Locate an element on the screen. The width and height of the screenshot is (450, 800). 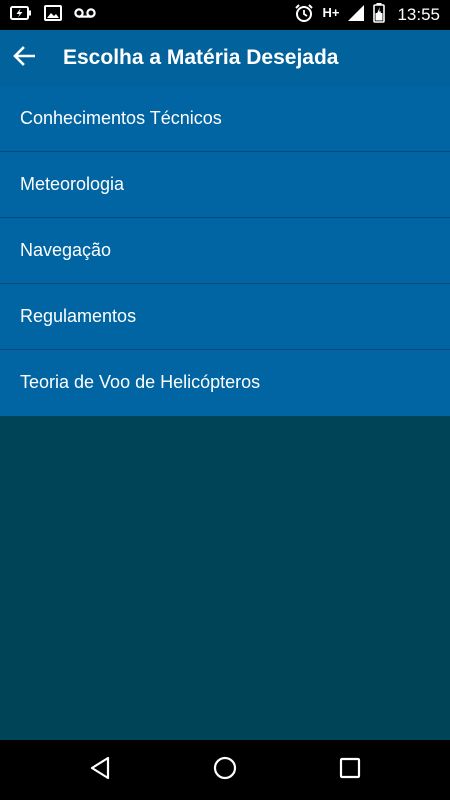
navigation-bar is located at coordinates (225, 770).